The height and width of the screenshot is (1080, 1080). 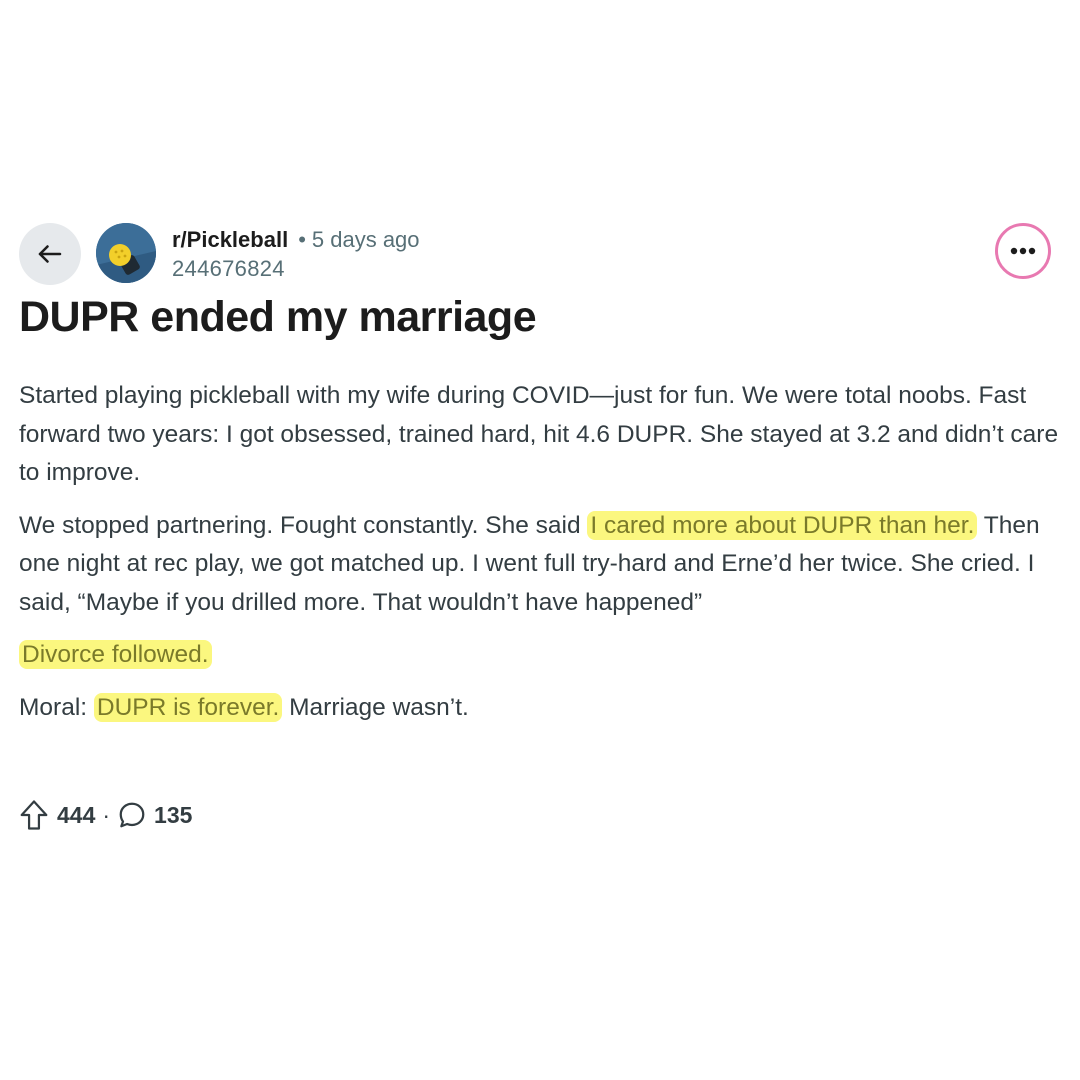 I want to click on post-paragraph-3: Divorce followed., so click(x=539, y=655).